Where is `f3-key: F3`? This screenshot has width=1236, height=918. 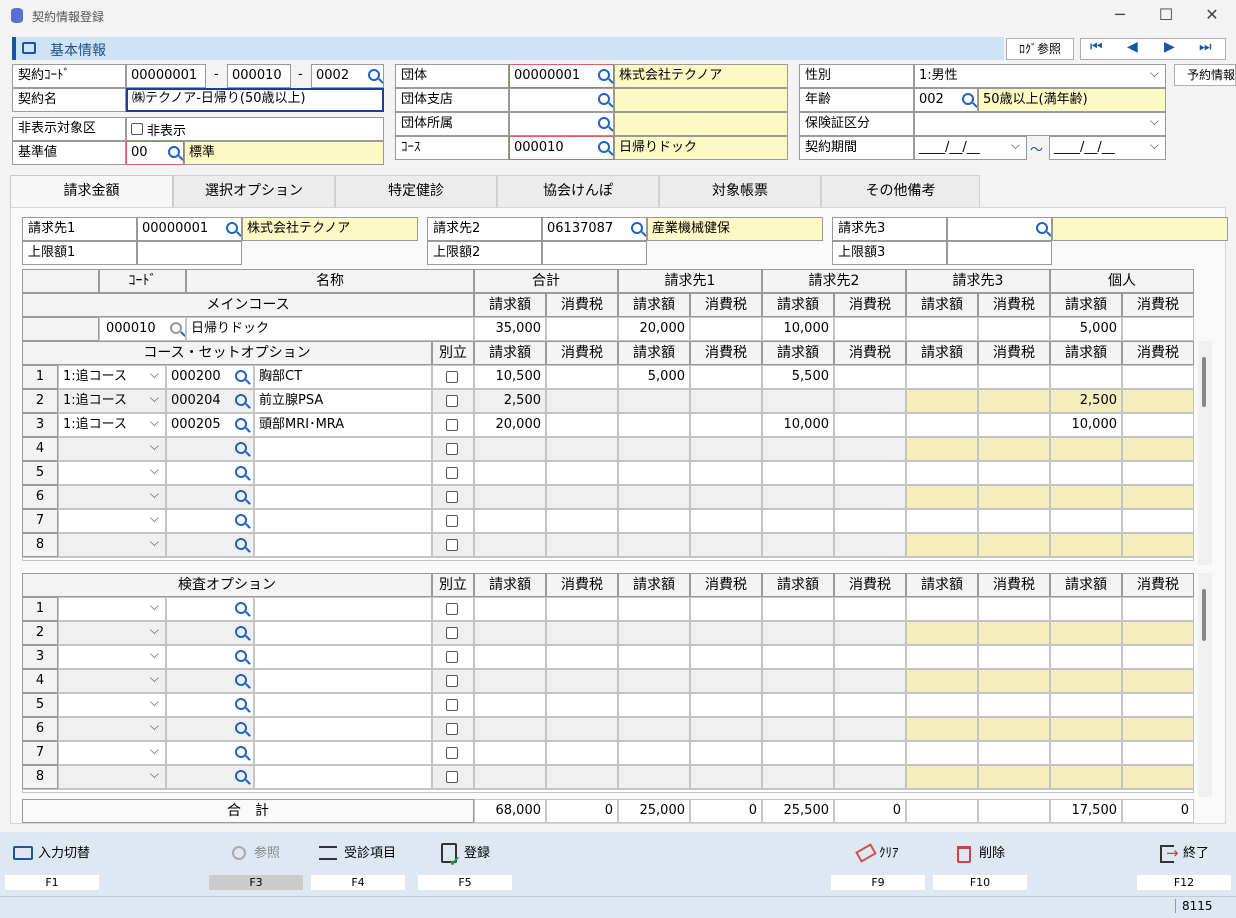
f3-key: F3 is located at coordinates (256, 882).